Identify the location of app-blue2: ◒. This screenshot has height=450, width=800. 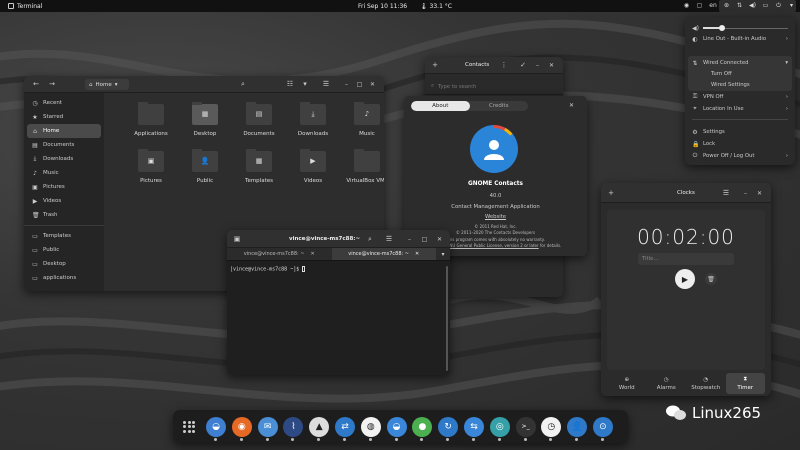
(396, 428).